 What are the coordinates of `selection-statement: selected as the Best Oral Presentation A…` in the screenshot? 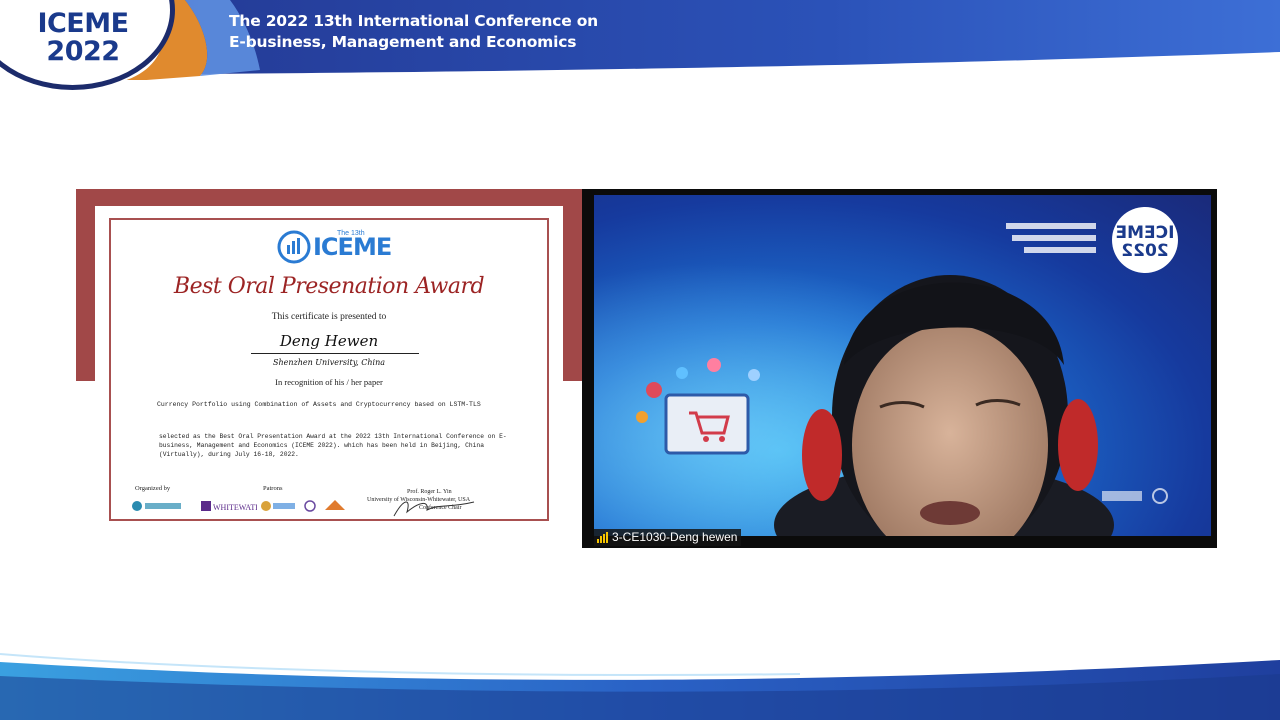 It's located at (333, 445).